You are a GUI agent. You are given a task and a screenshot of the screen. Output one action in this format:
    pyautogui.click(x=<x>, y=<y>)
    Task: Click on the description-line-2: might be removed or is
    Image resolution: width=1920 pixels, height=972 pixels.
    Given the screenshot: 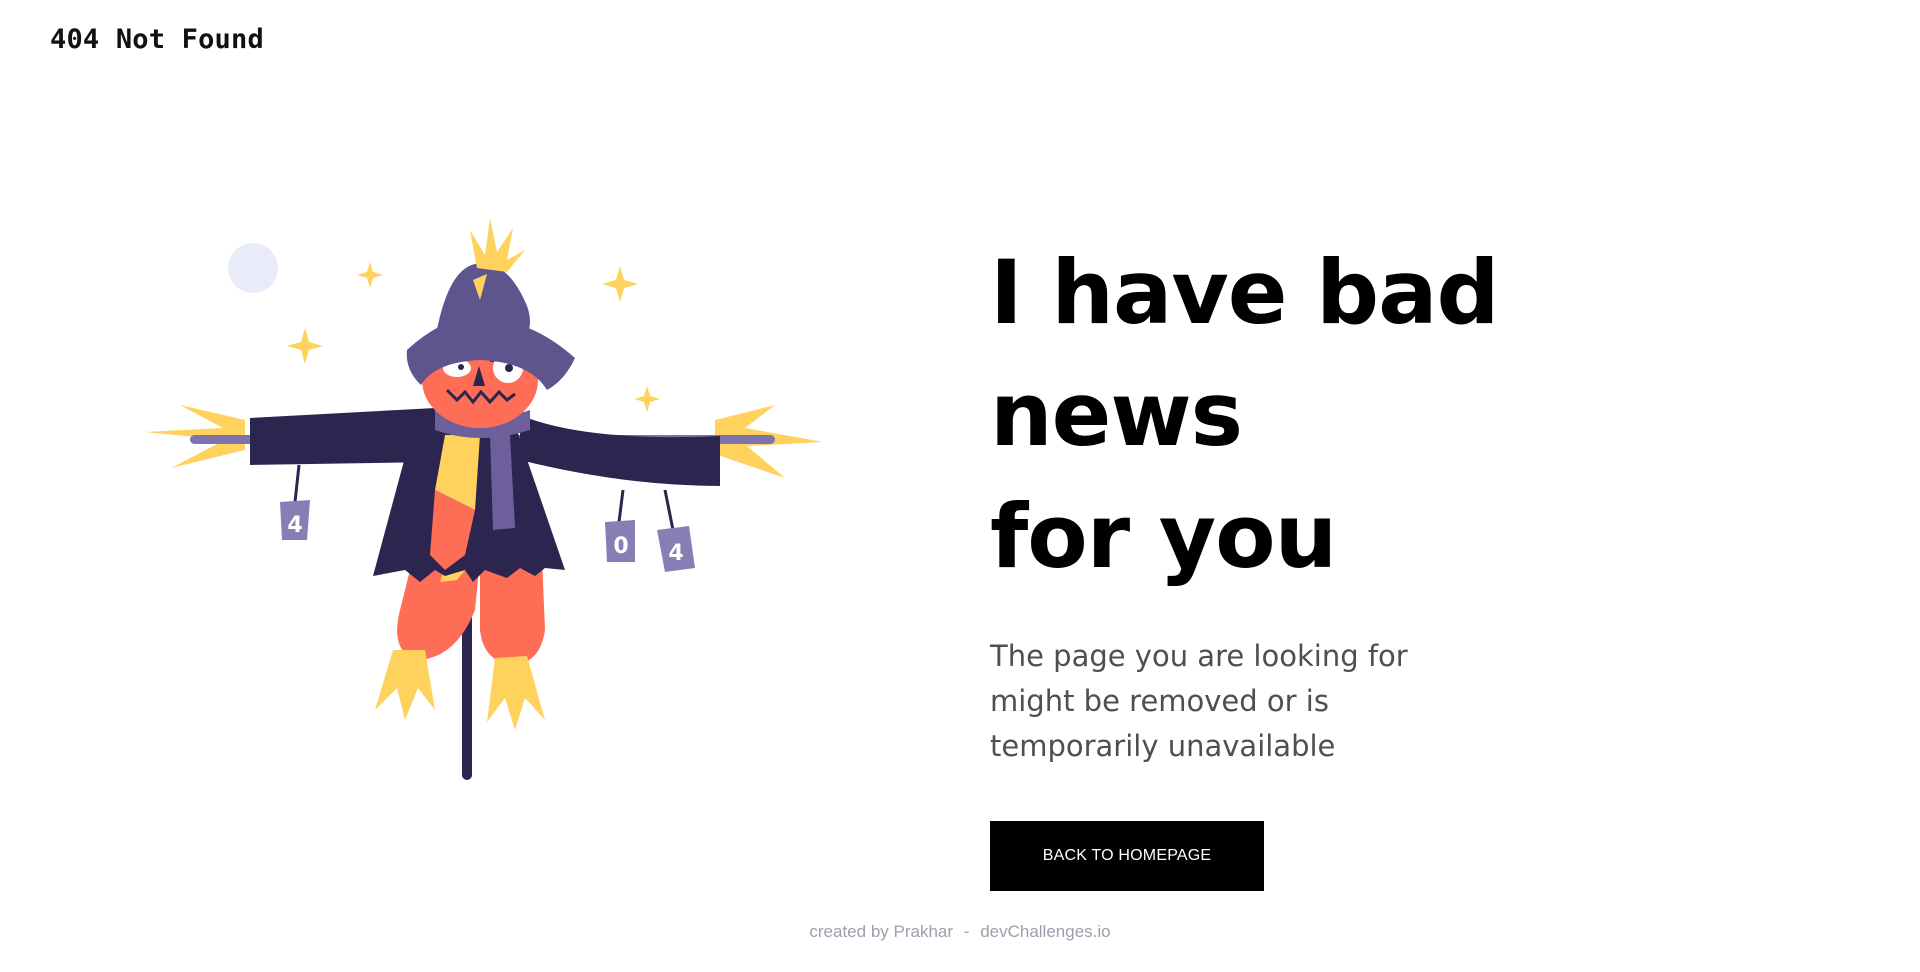 What is the action you would take?
    pyautogui.click(x=1159, y=701)
    